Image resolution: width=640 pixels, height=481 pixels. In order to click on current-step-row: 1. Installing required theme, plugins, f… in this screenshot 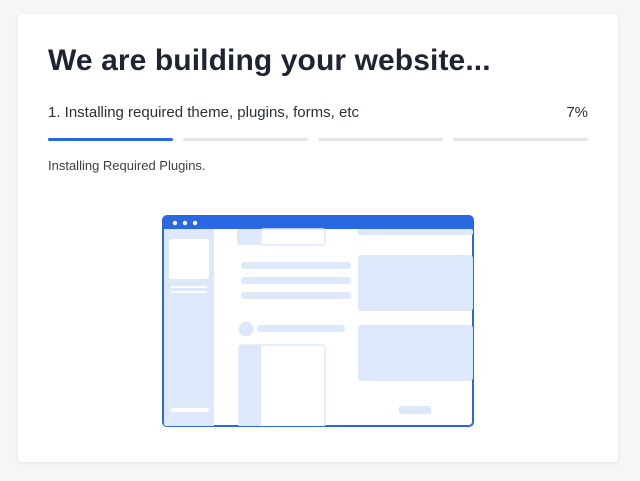, I will do `click(318, 115)`.